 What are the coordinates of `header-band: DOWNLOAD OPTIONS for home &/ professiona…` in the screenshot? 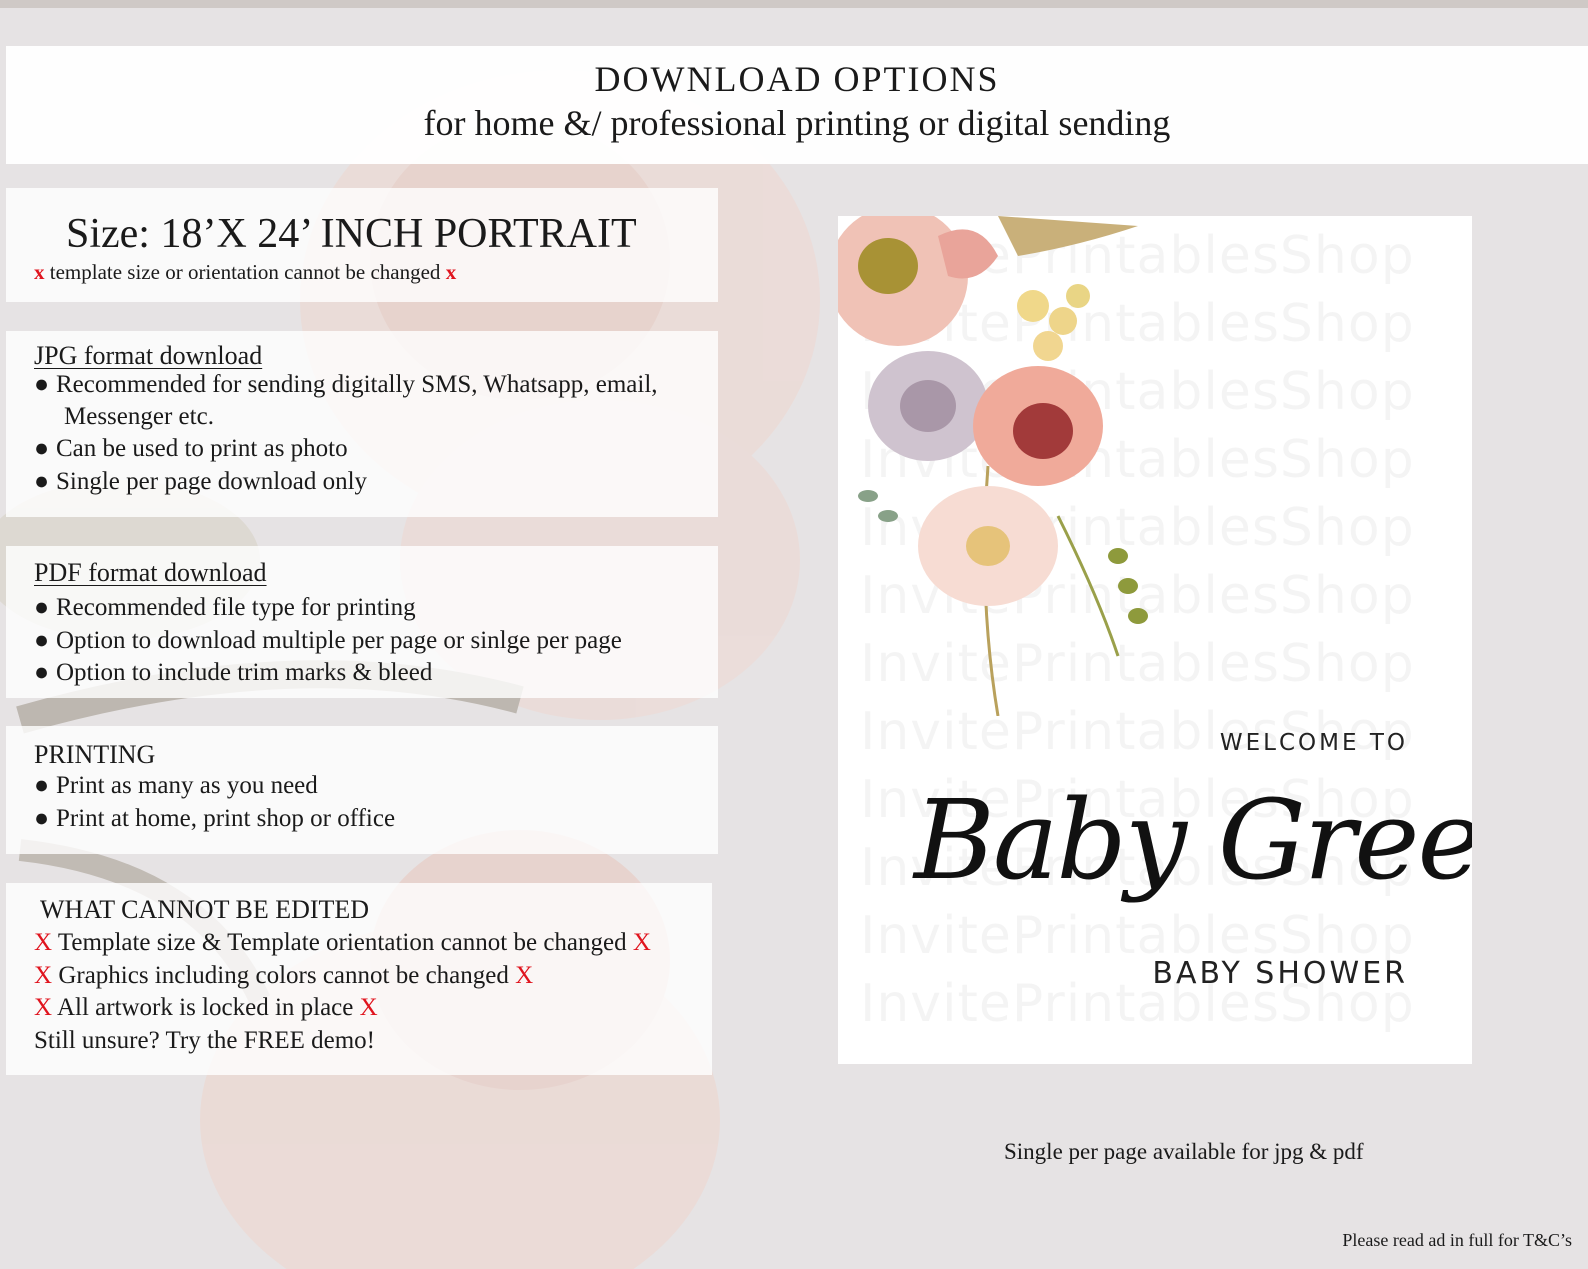 It's located at (797, 105).